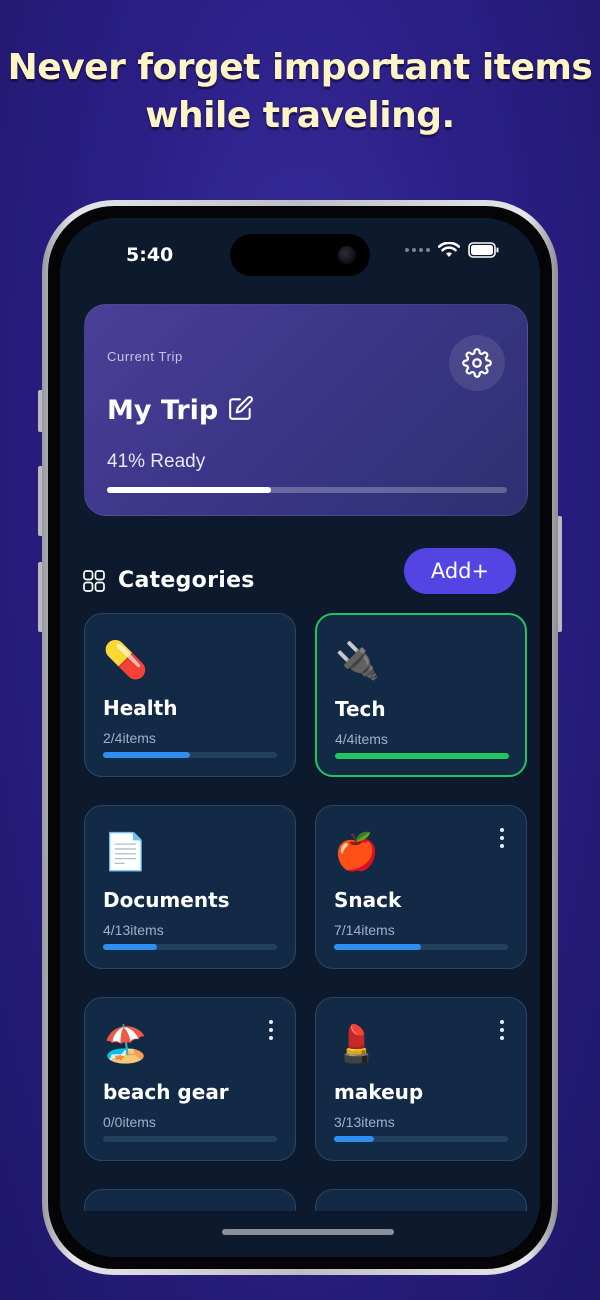  What do you see at coordinates (300, 67) in the screenshot?
I see `headline-line-1: Never forget important items` at bounding box center [300, 67].